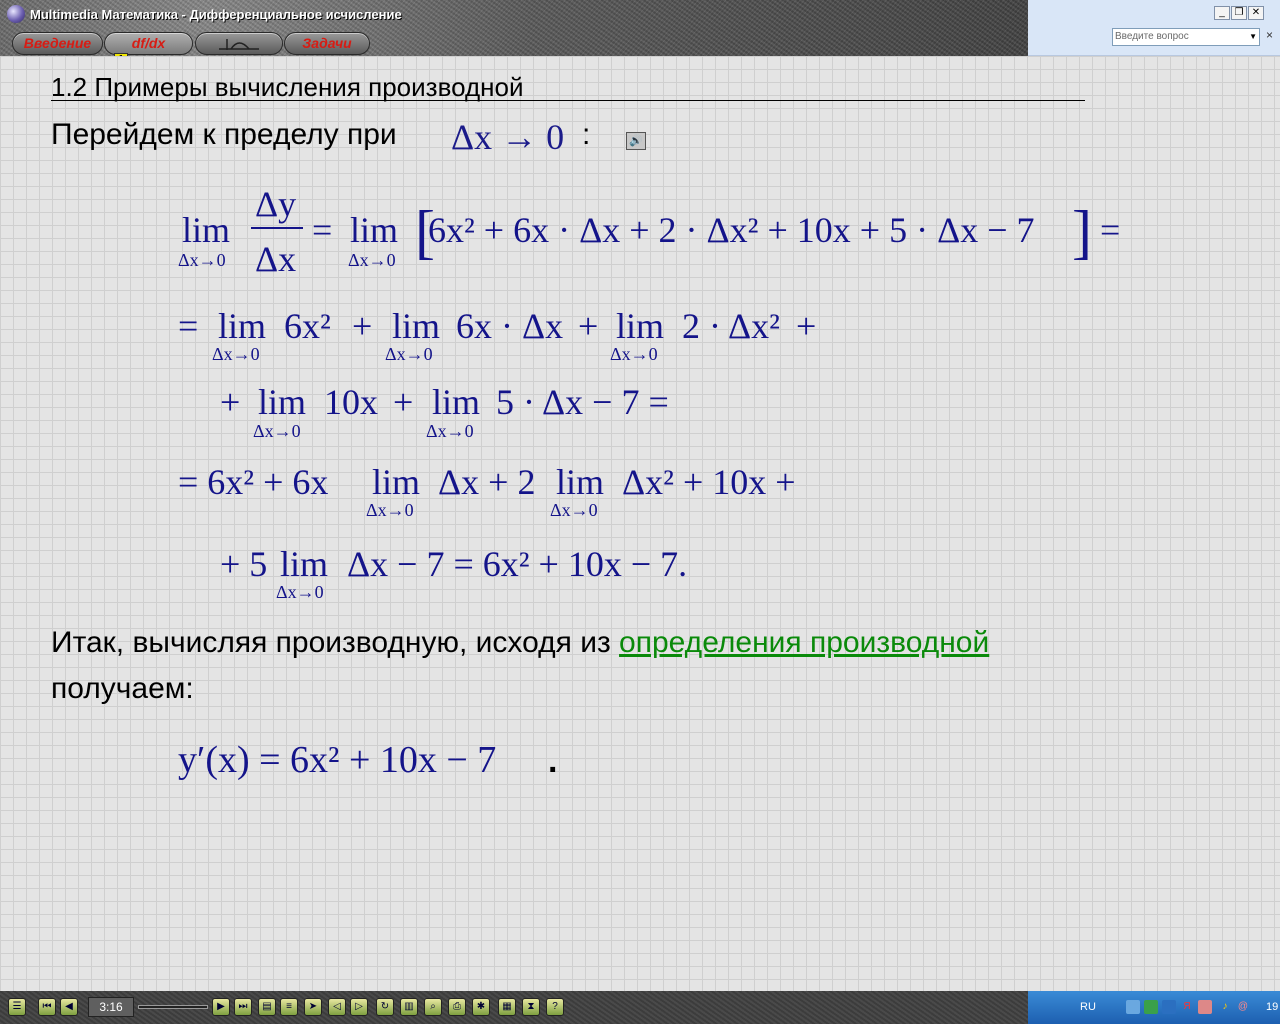 Image resolution: width=1280 pixels, height=1024 pixels. Describe the element at coordinates (409, 1007) in the screenshot. I see `book-icon: ▥` at that location.